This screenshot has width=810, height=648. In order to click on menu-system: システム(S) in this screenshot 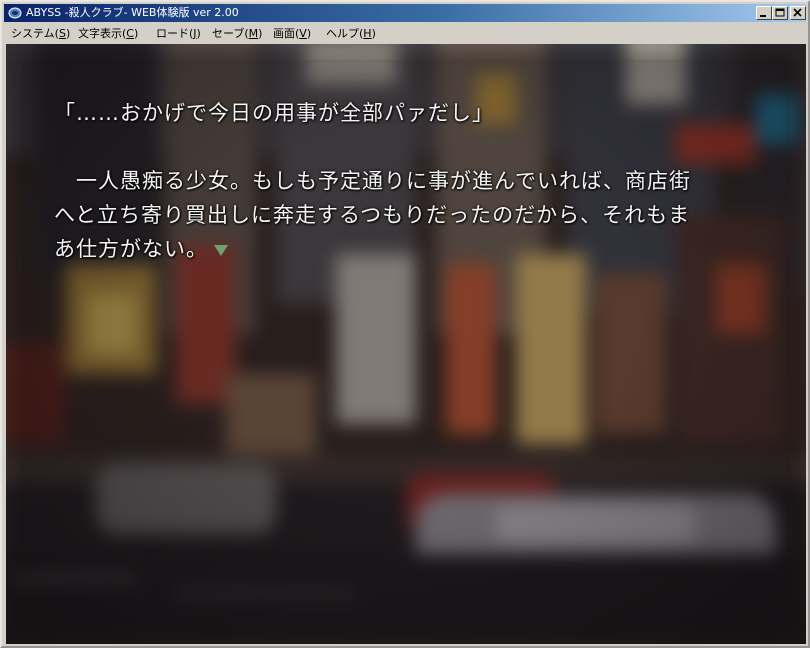, I will do `click(40, 33)`.